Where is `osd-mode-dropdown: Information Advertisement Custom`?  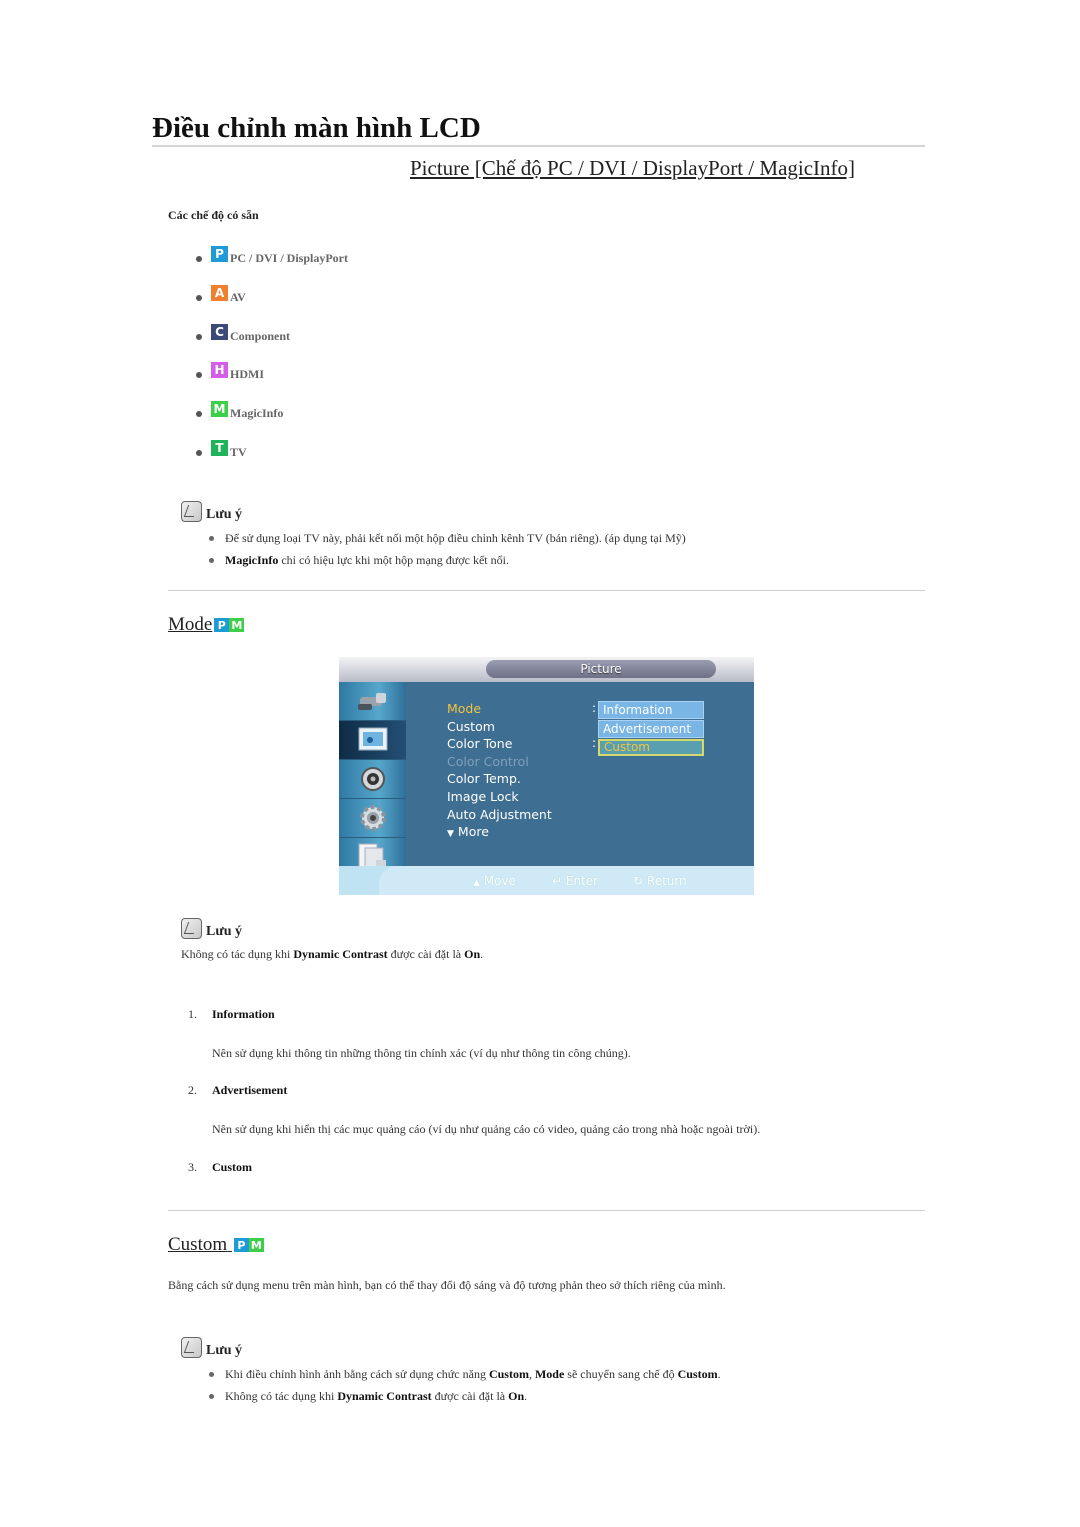 osd-mode-dropdown: Information Advertisement Custom is located at coordinates (651, 729).